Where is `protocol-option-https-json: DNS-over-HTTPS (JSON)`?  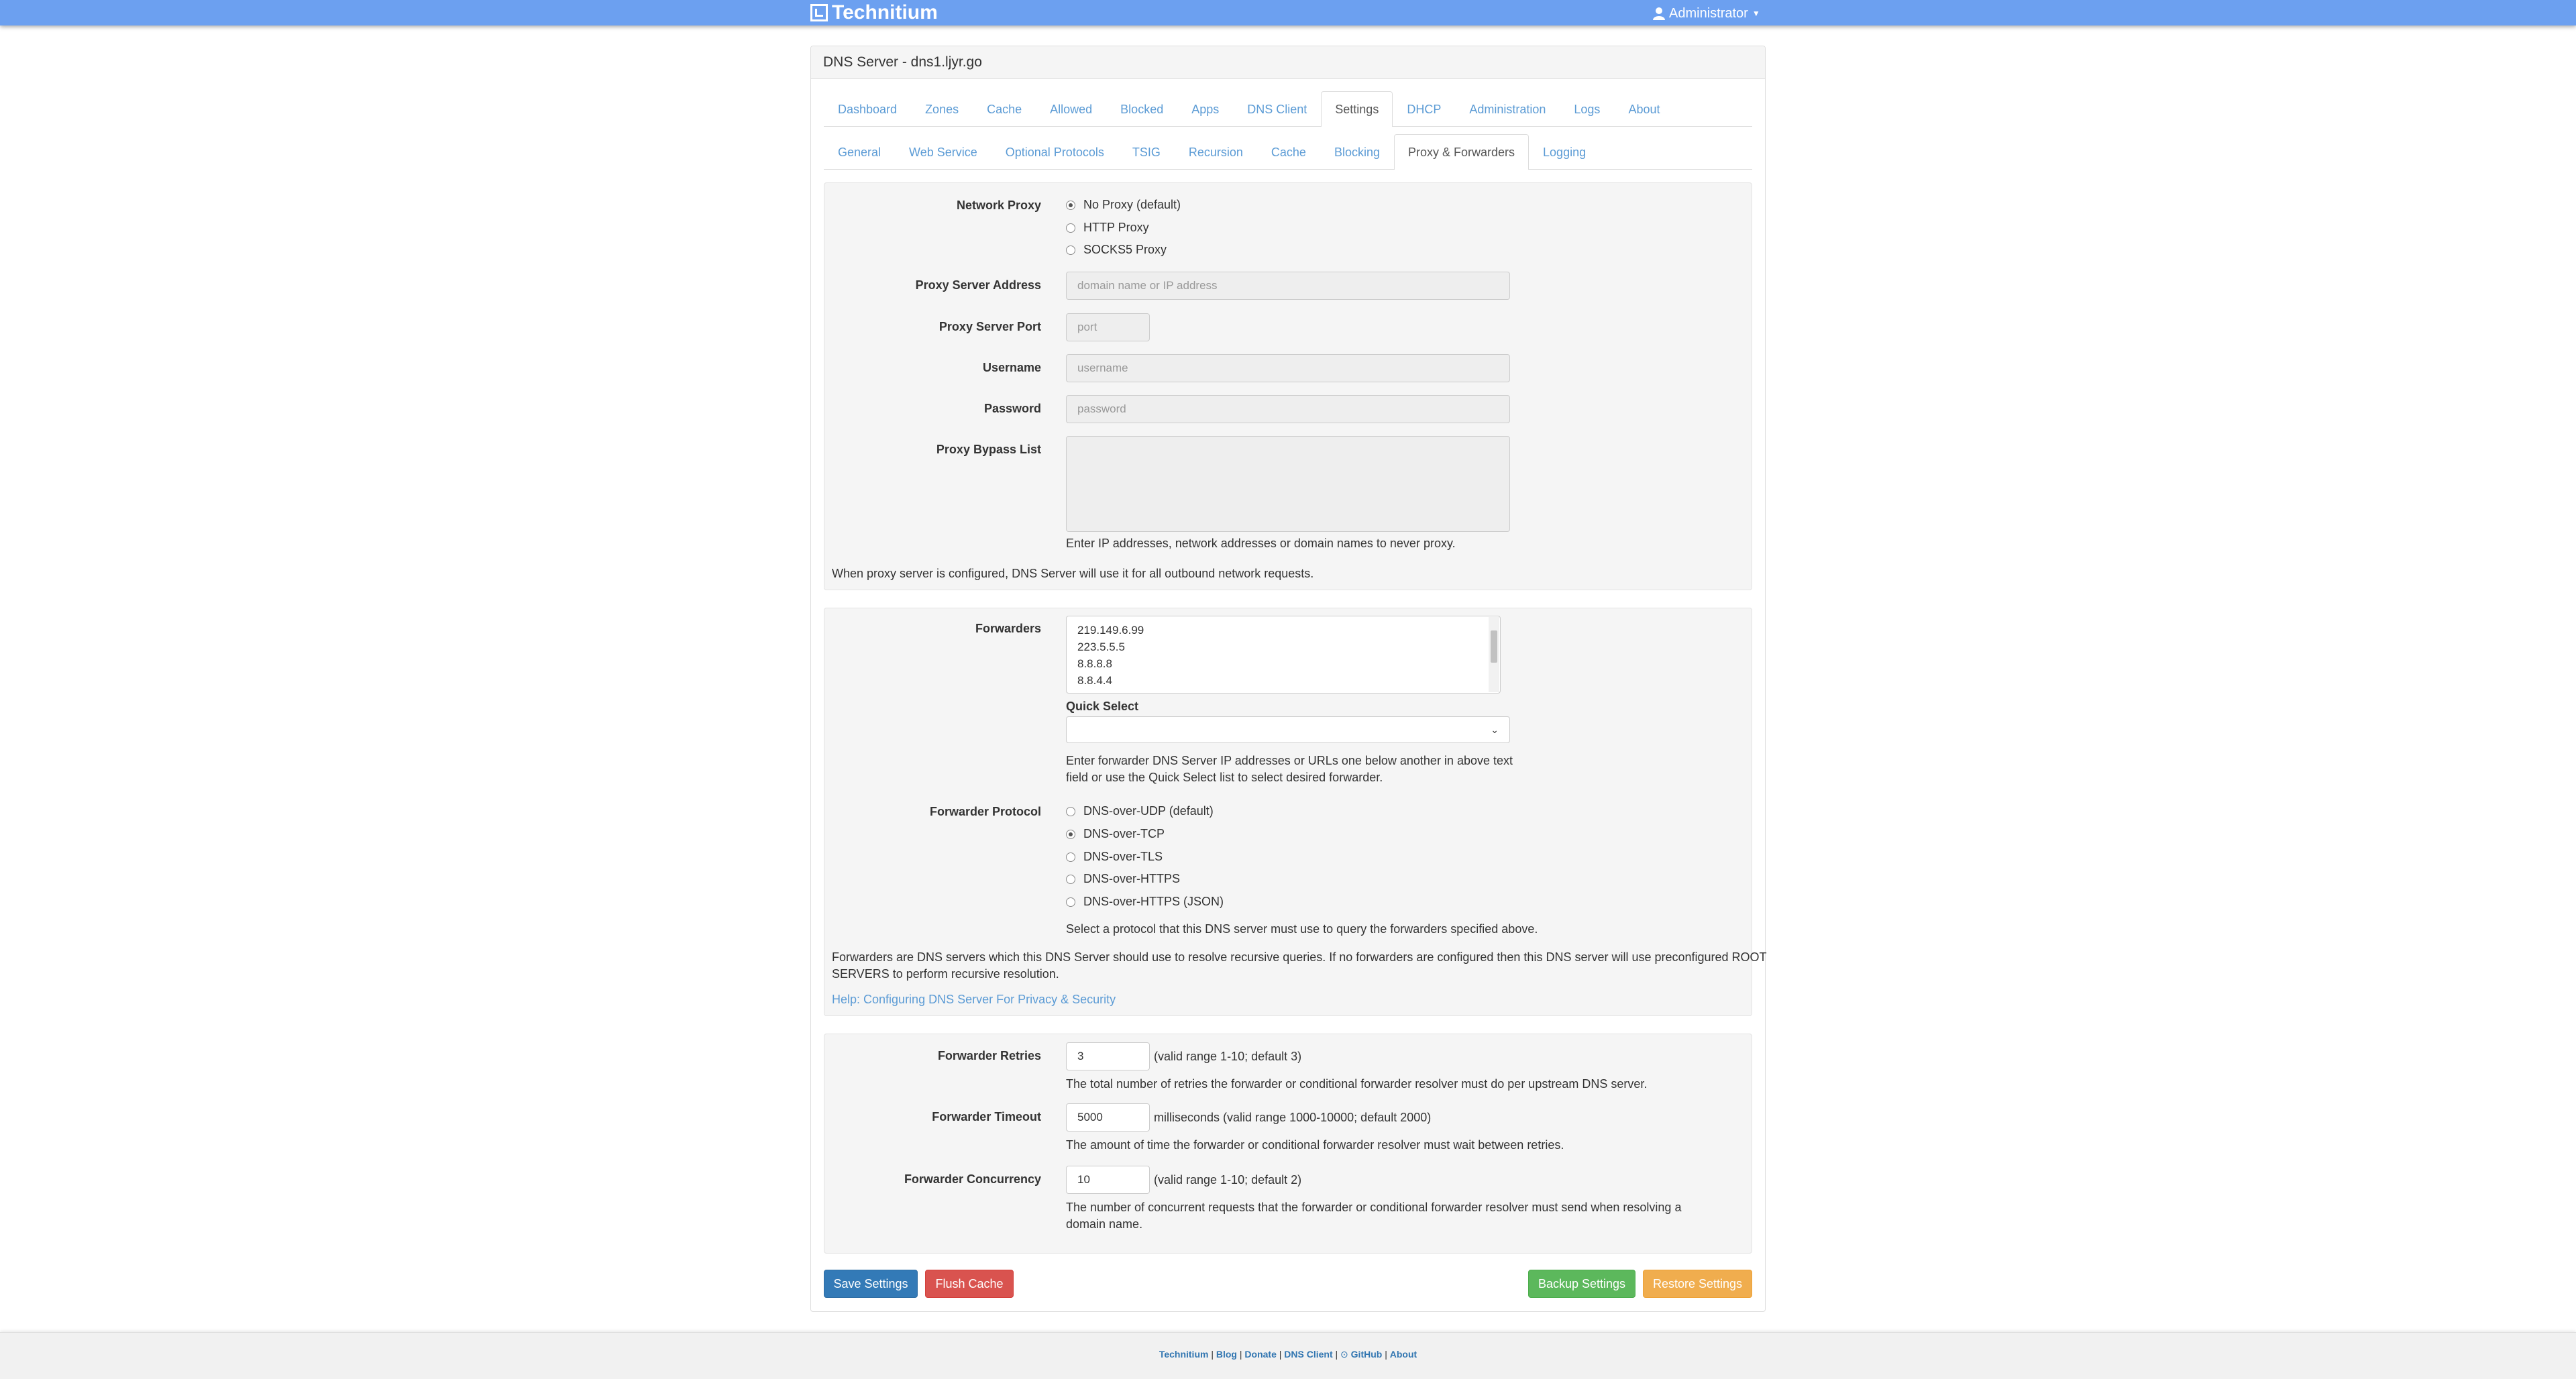
protocol-option-https-json: DNS-over-HTTPS (JSON) is located at coordinates (1145, 902).